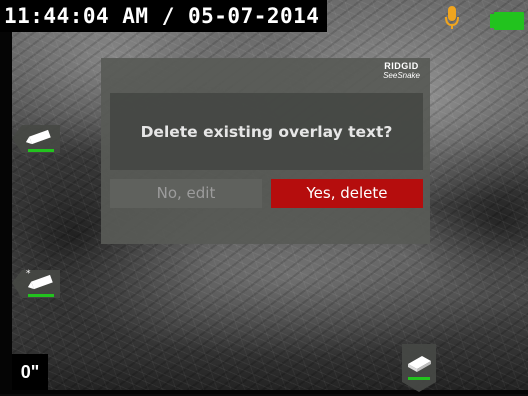 The height and width of the screenshot is (396, 528). Describe the element at coordinates (38, 138) in the screenshot. I see `sonde-button` at that location.